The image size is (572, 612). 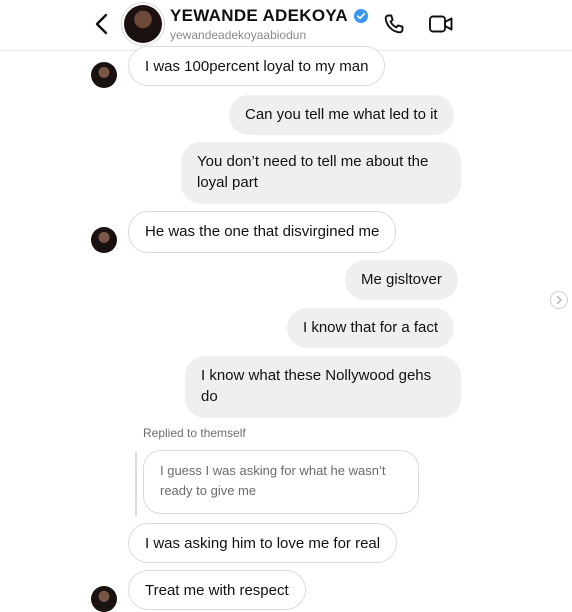 What do you see at coordinates (217, 590) in the screenshot?
I see `message-bubble-incoming: Treat me with respect` at bounding box center [217, 590].